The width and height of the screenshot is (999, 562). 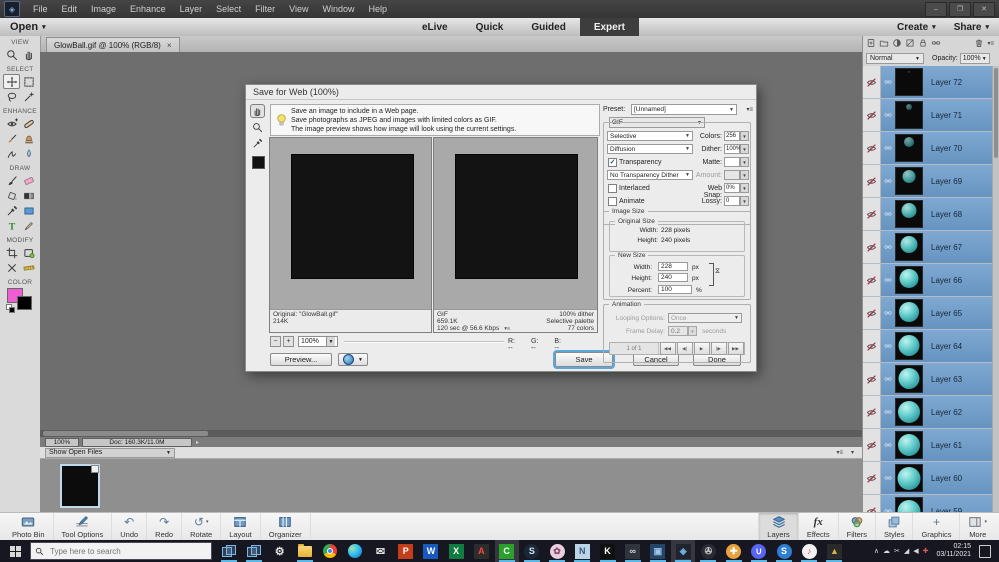 I want to click on search-input, so click(x=115, y=551).